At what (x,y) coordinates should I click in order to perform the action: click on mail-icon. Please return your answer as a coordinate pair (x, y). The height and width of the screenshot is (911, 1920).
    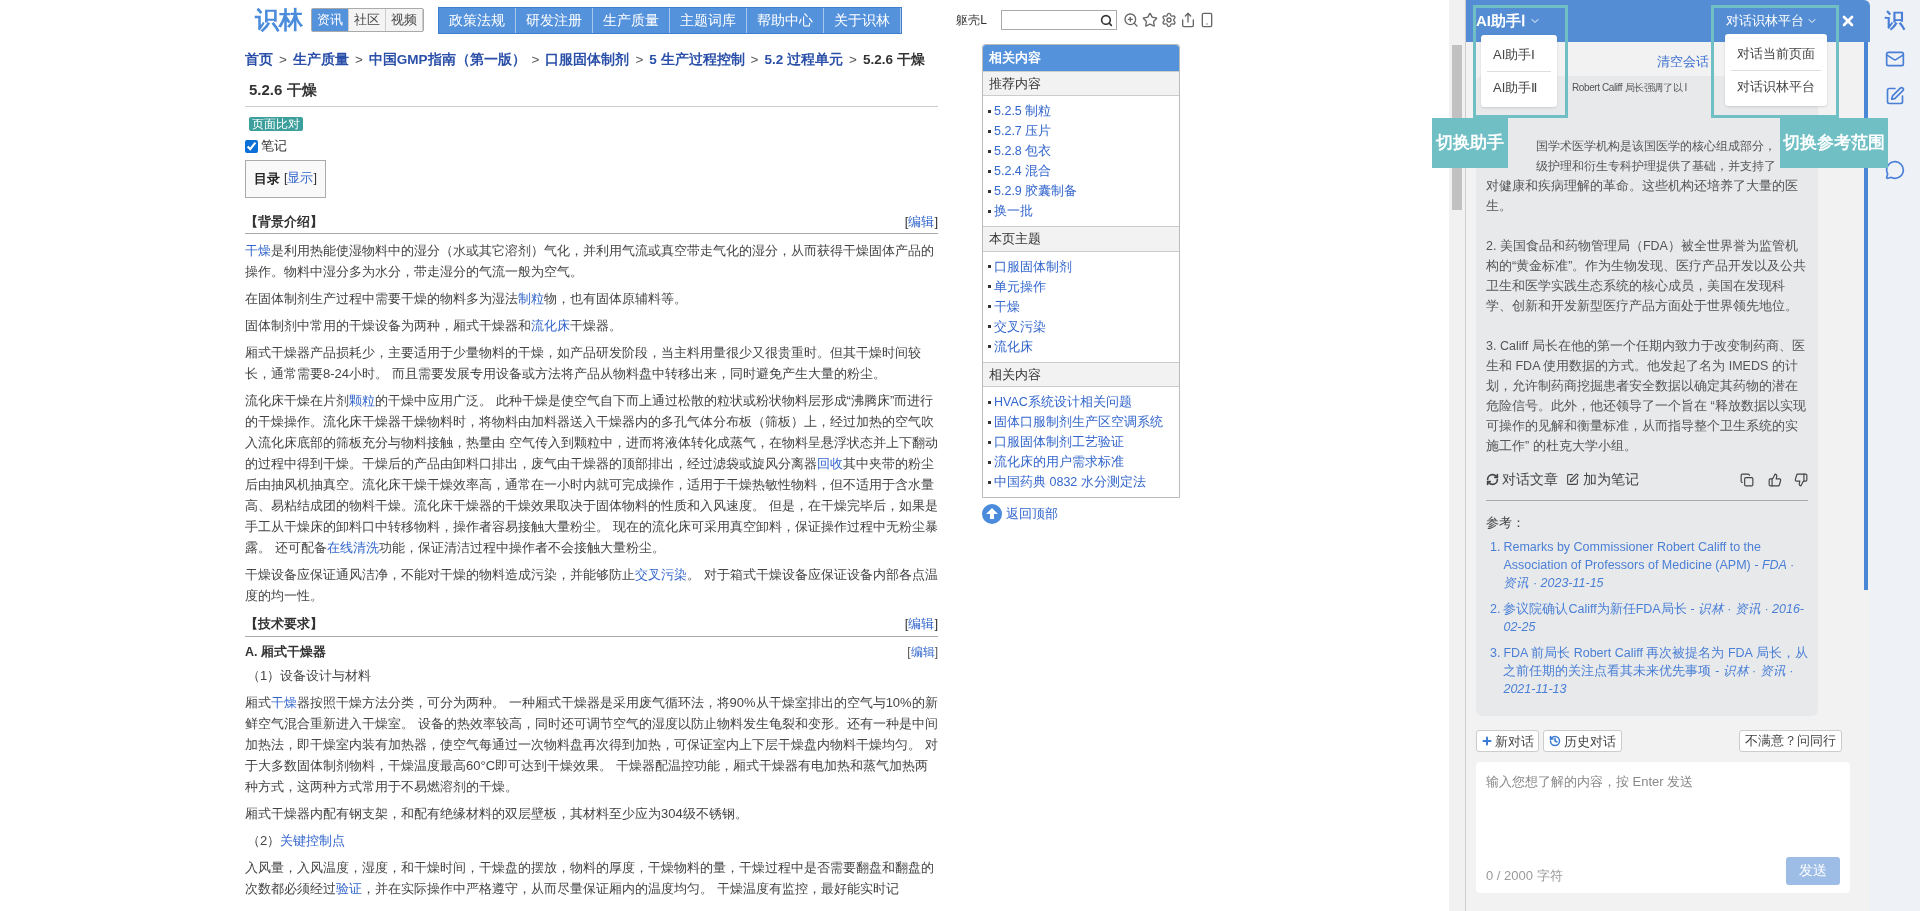
    Looking at the image, I should click on (1895, 59).